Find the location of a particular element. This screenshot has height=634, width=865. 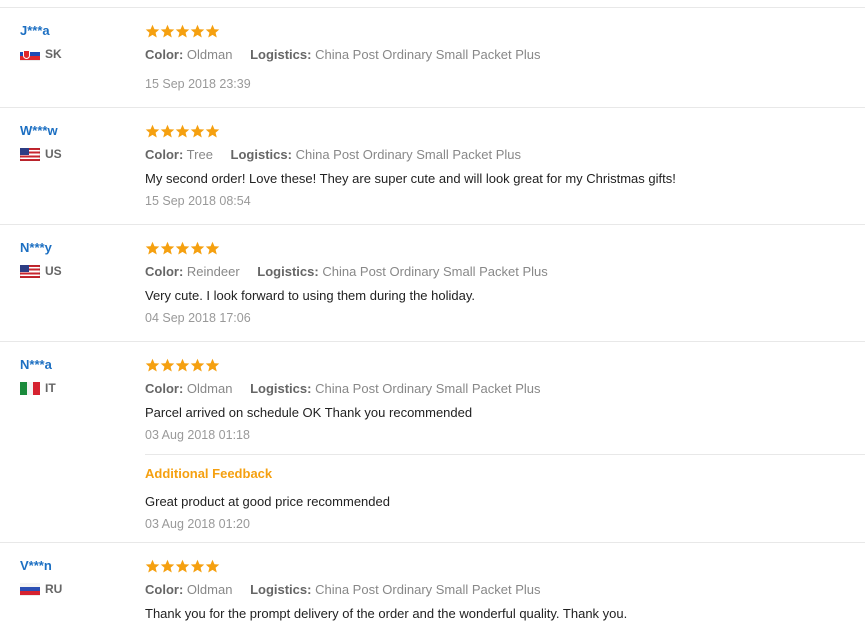

country-code: SK is located at coordinates (53, 54).